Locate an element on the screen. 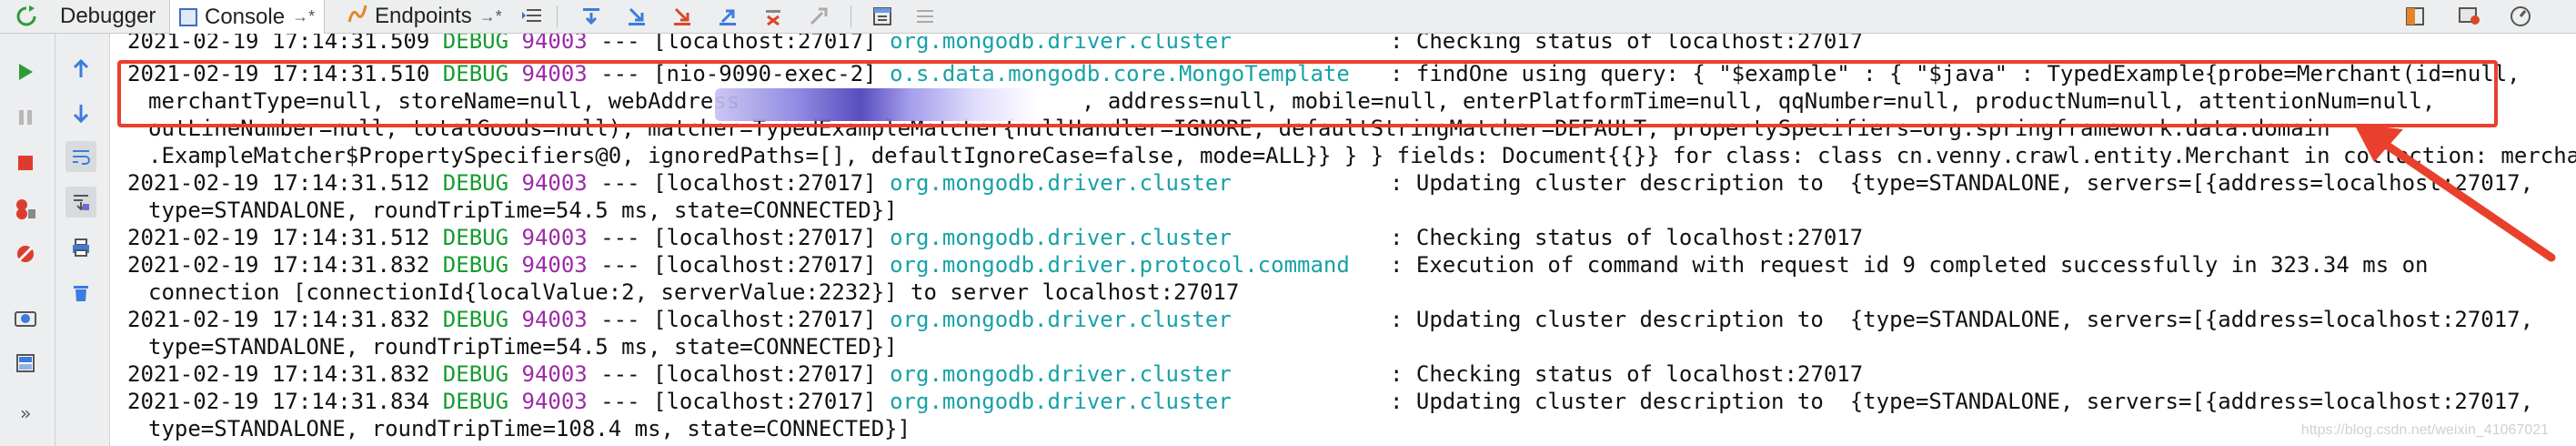 This screenshot has height=446, width=2576. trace-current-stream-icon is located at coordinates (925, 16).